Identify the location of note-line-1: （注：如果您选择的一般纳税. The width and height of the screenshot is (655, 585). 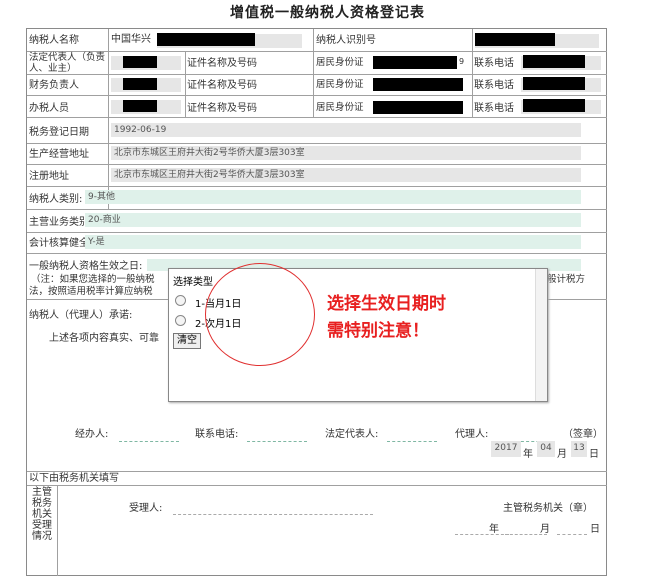
(93, 279).